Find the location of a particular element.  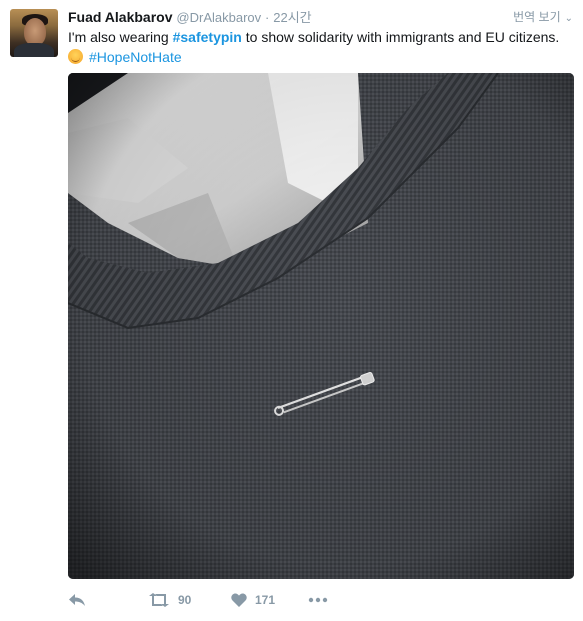

retweet-count: 90 is located at coordinates (185, 600).